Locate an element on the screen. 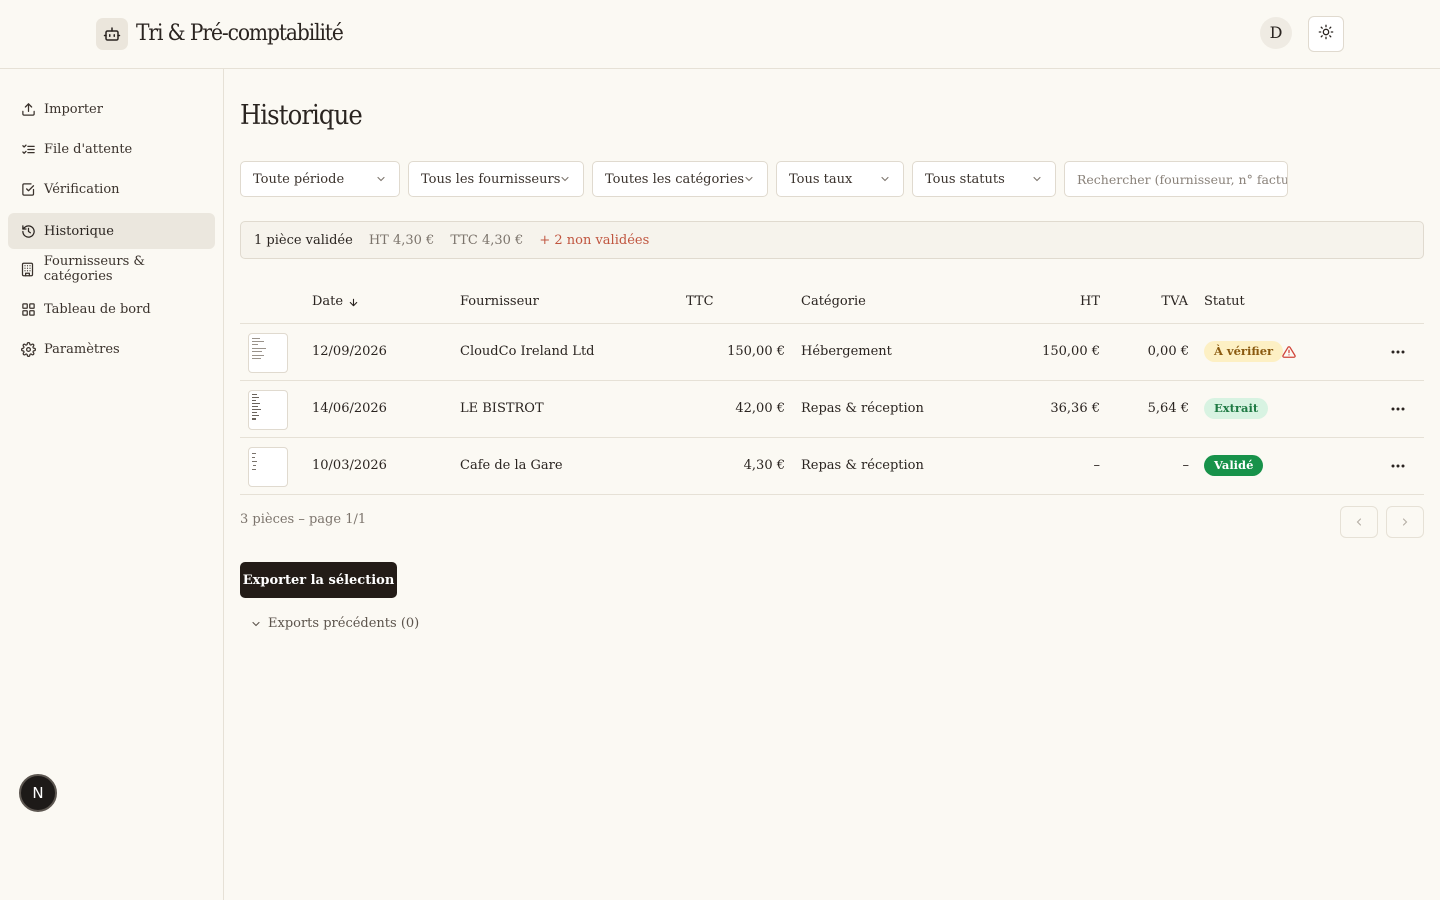 The width and height of the screenshot is (1440, 900). supplier-filter: Tous les fournisseurs is located at coordinates (496, 179).